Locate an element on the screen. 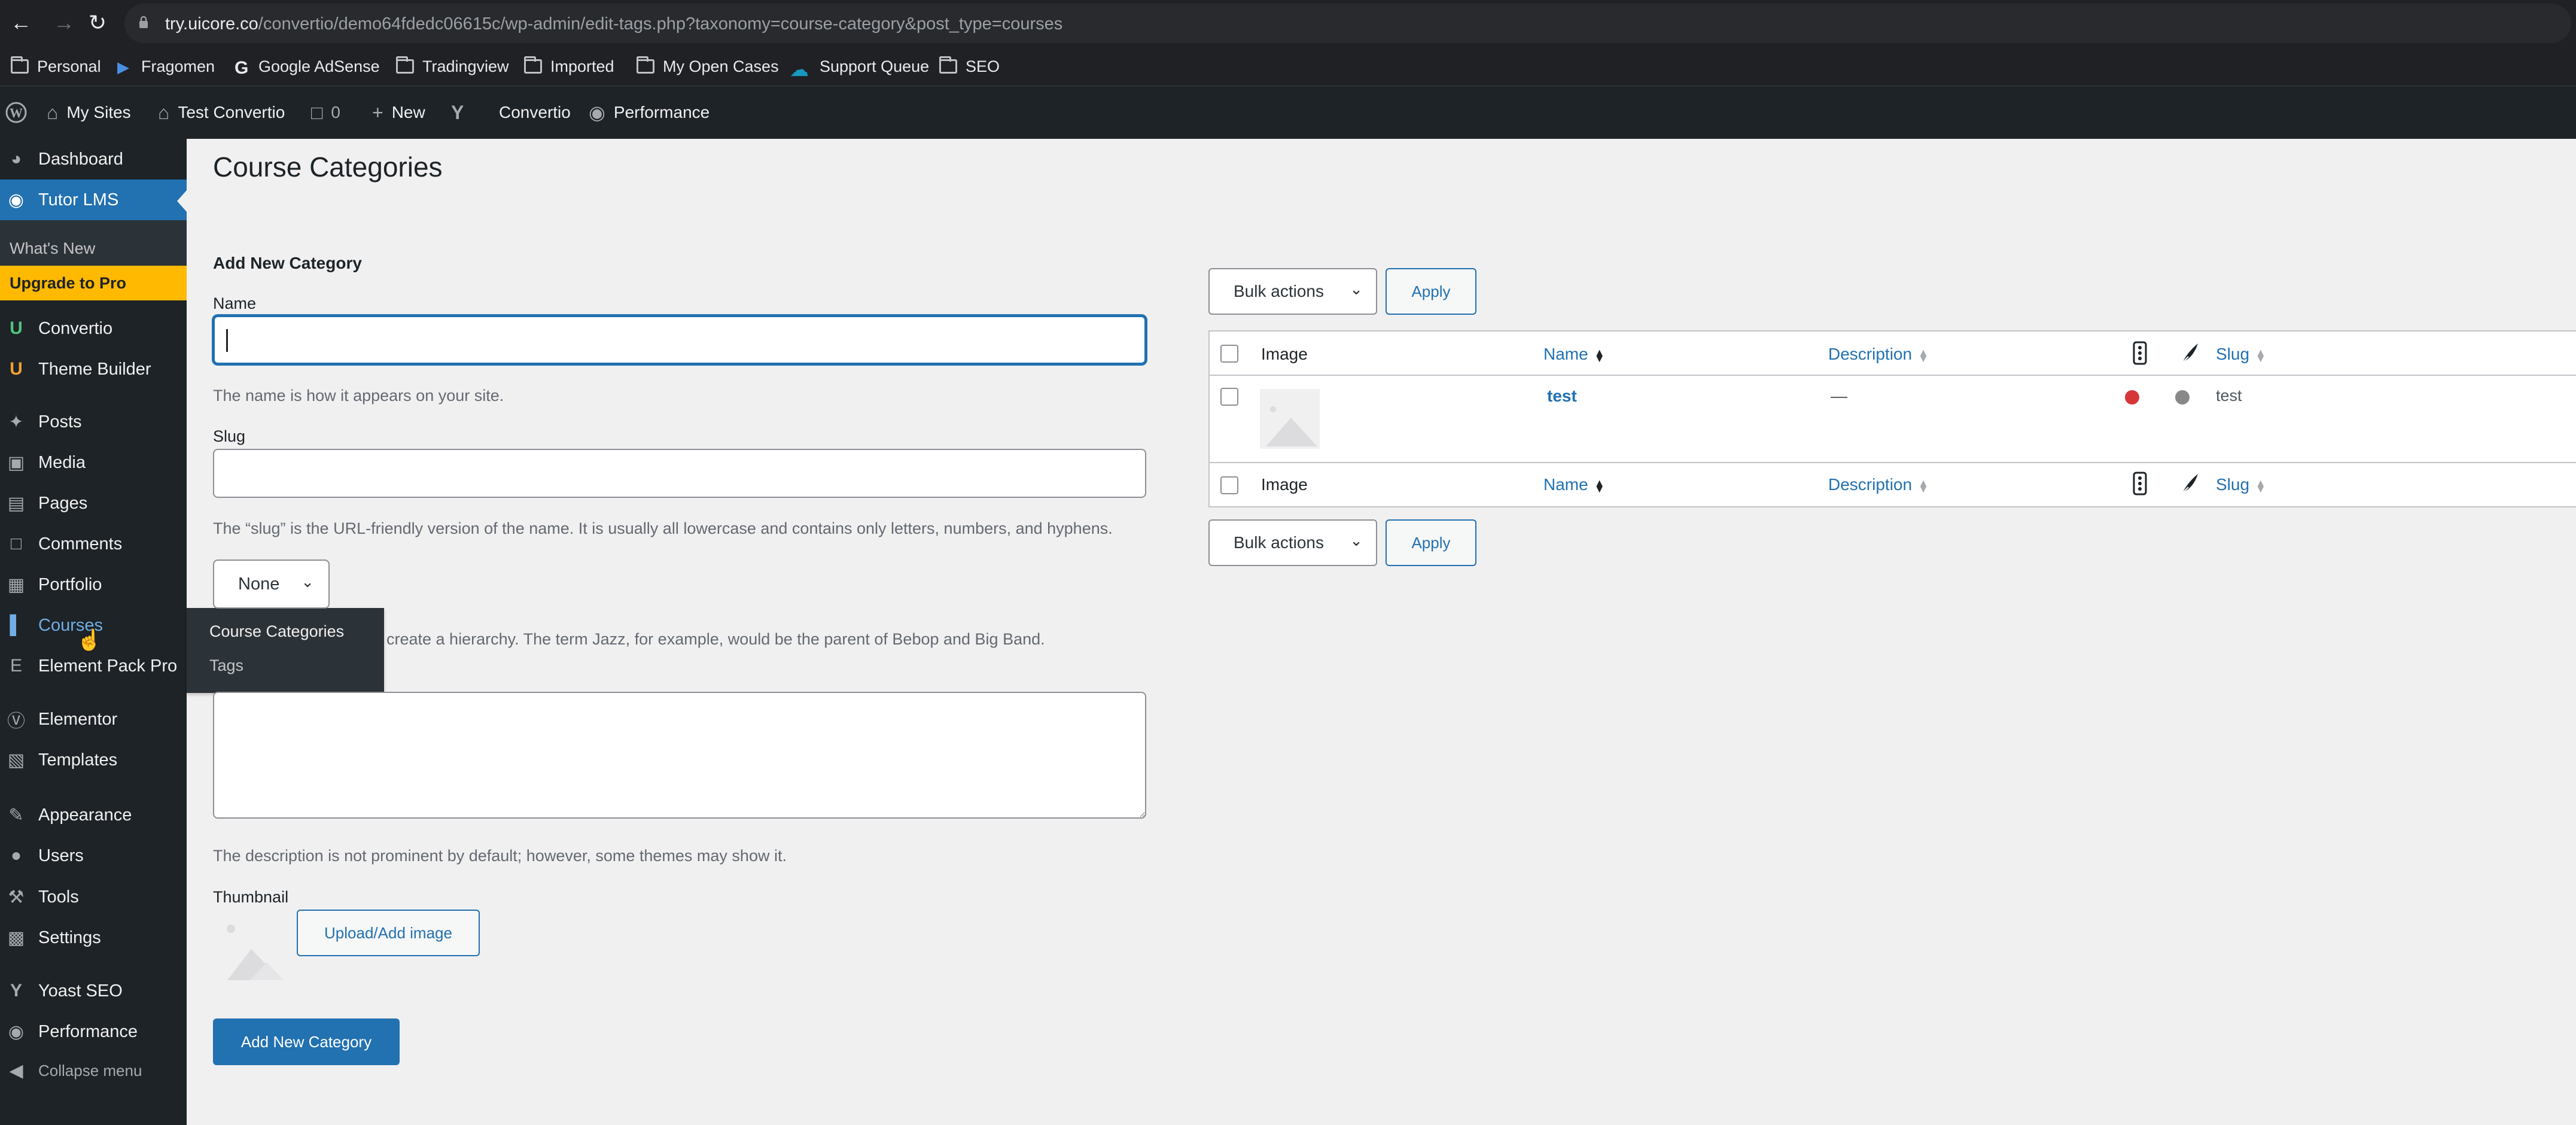  wordpress-logo-icon: W is located at coordinates (16, 113).